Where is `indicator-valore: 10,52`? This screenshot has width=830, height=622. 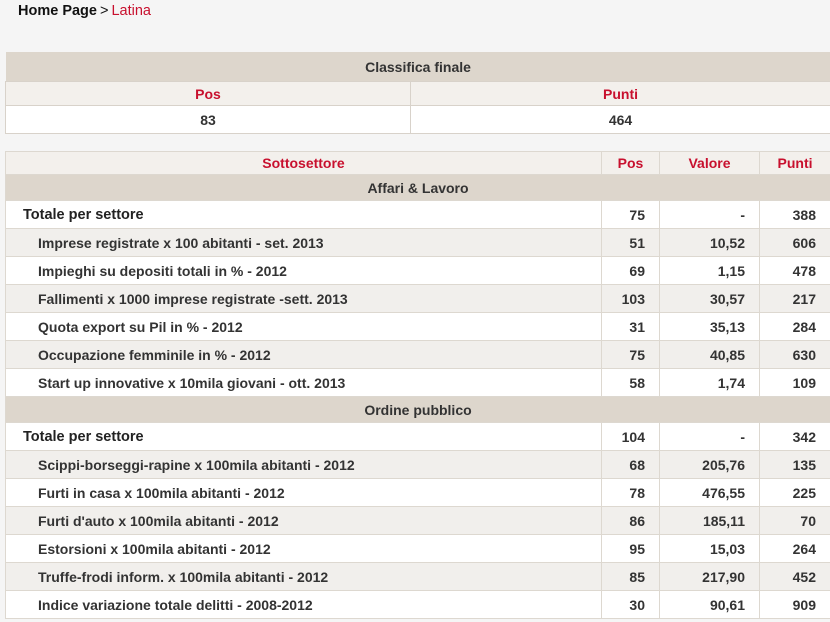 indicator-valore: 10,52 is located at coordinates (709, 242).